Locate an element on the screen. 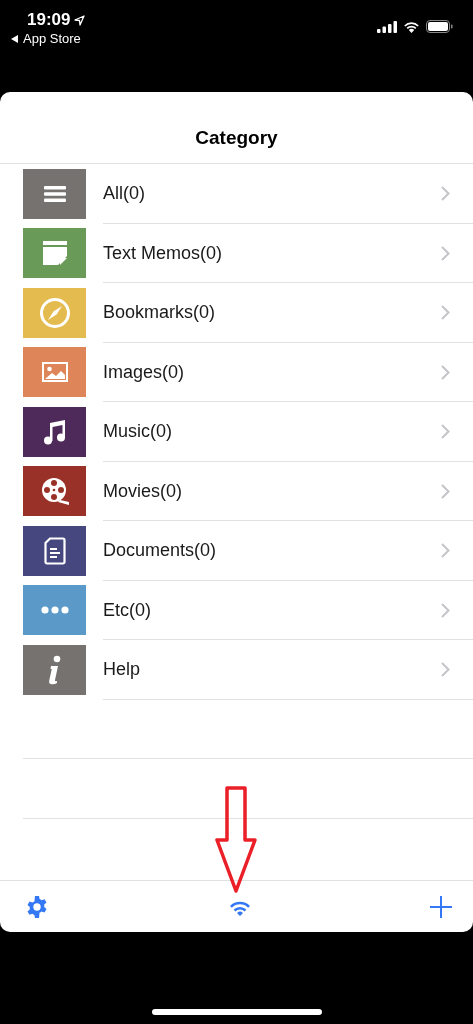 The height and width of the screenshot is (1024, 473). back-to-app-button: App Store is located at coordinates (46, 39).